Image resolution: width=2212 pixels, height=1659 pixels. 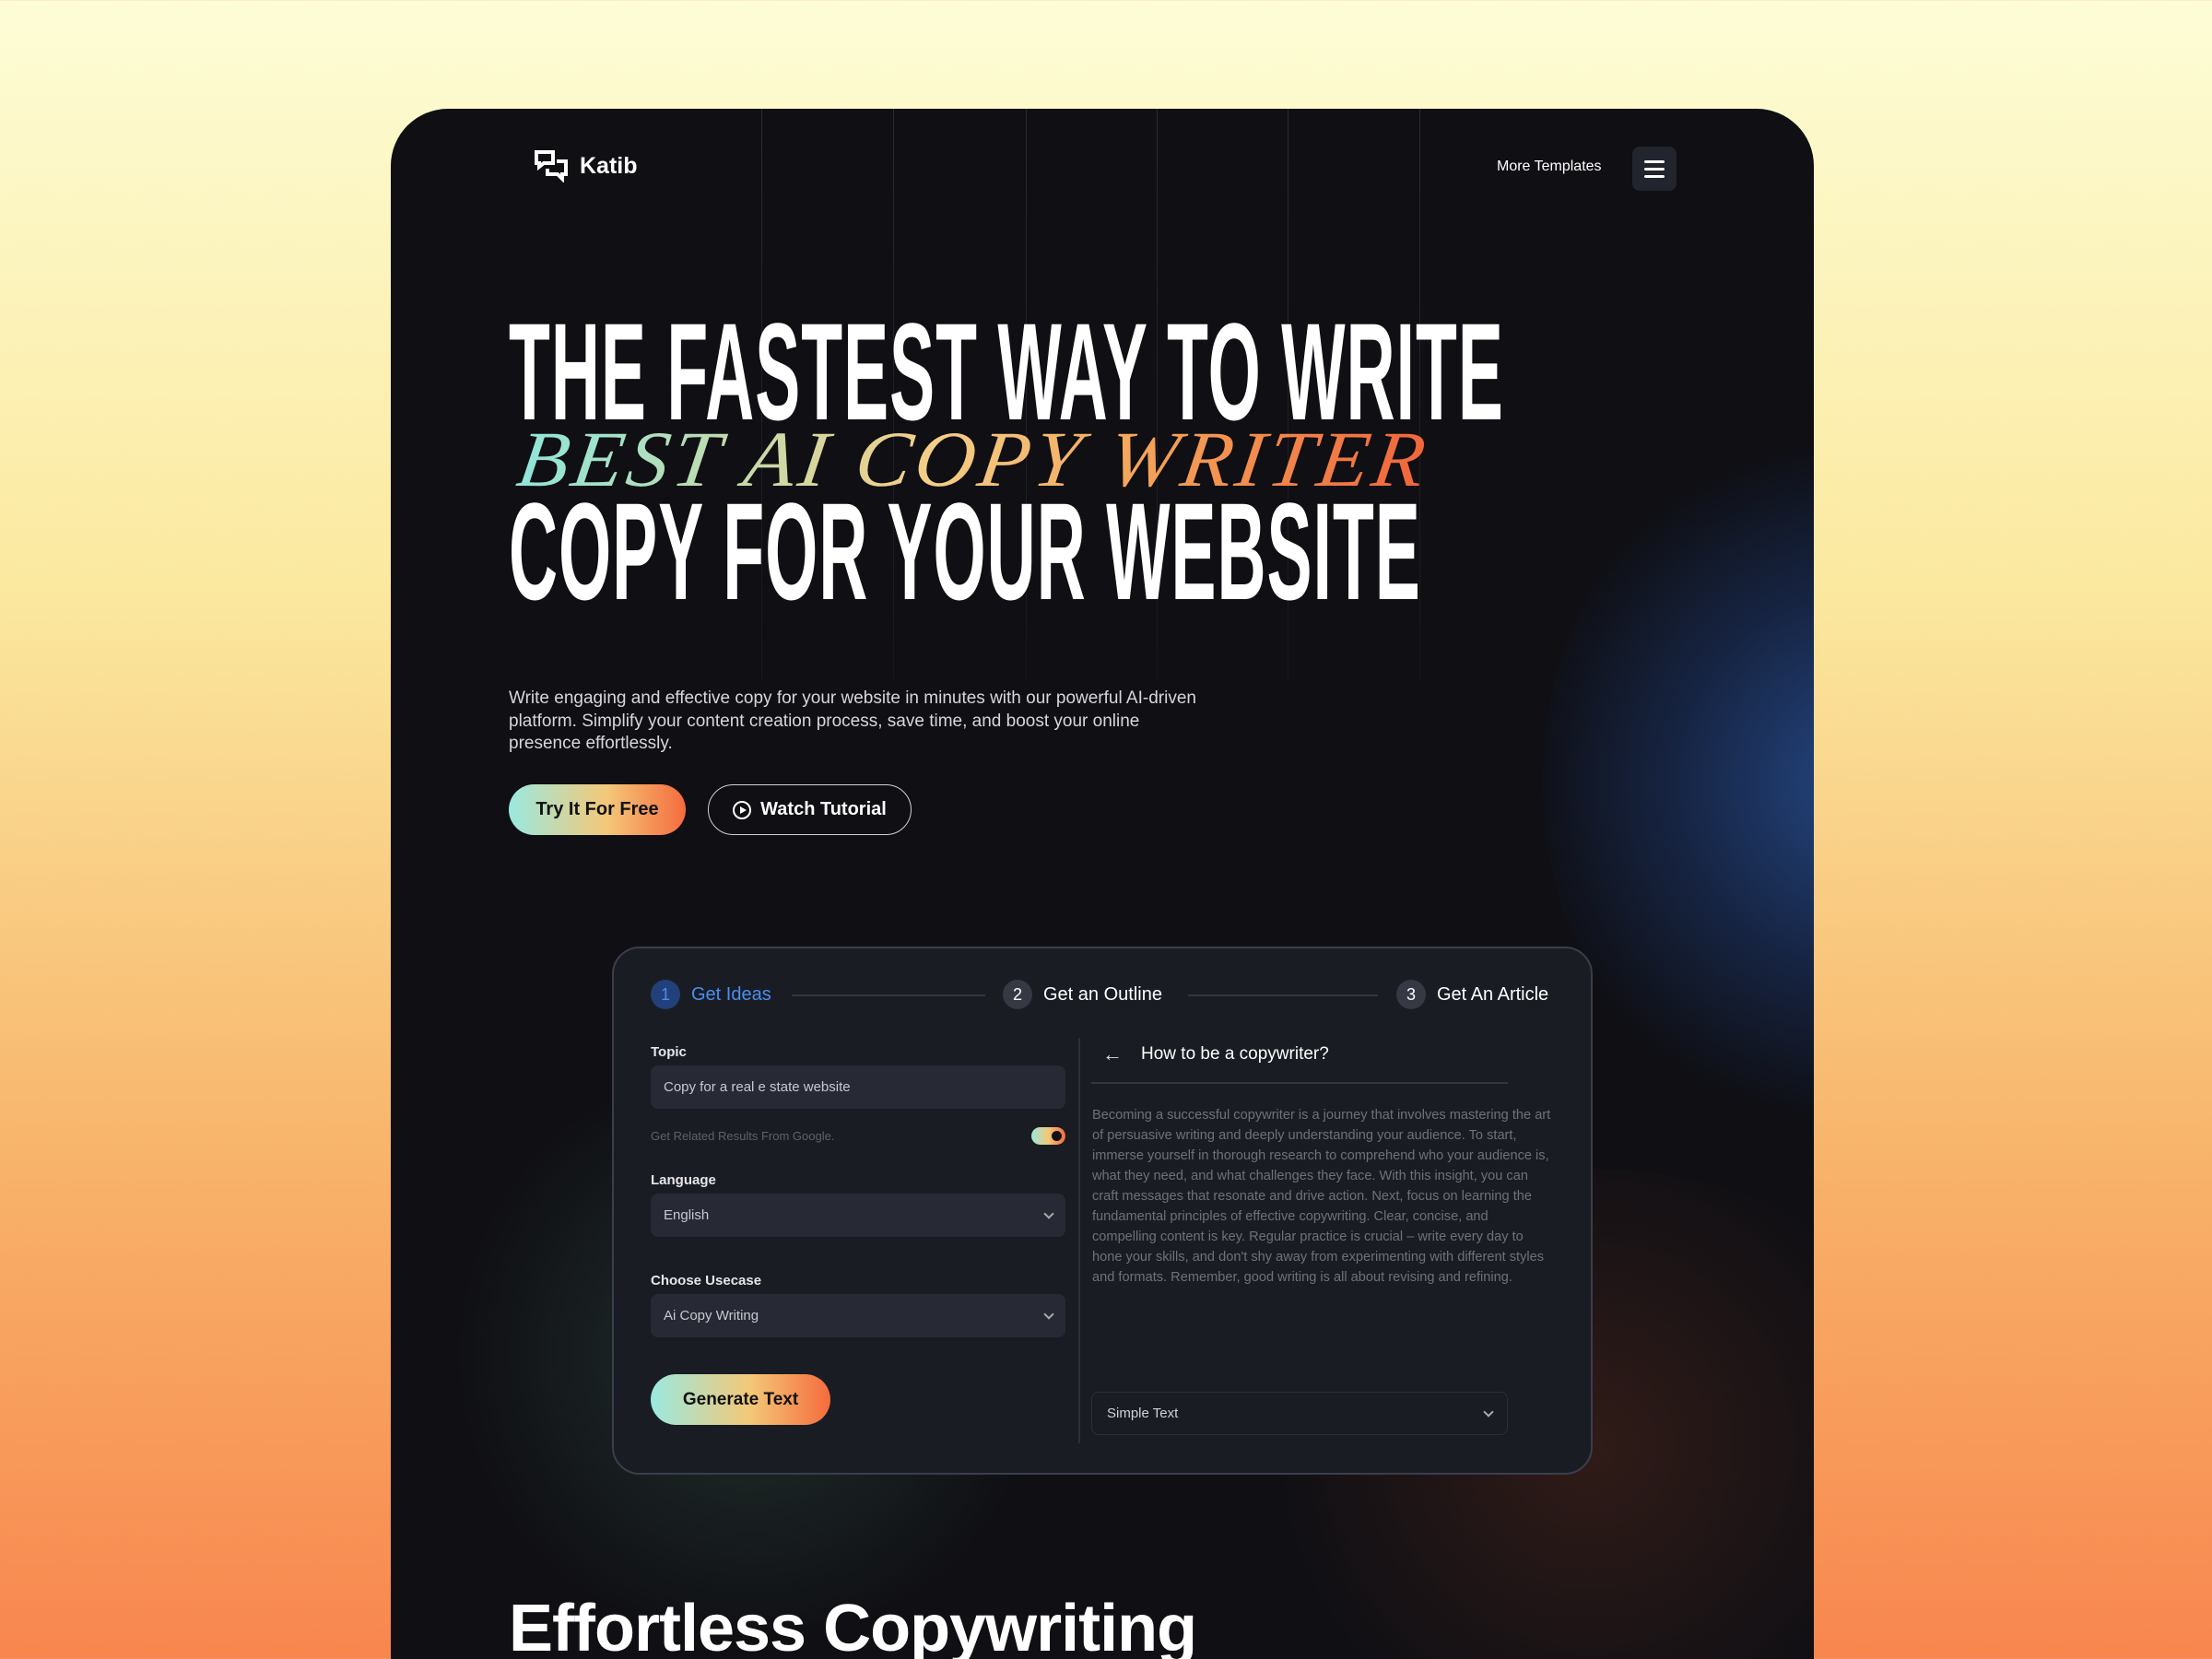 What do you see at coordinates (1654, 169) in the screenshot?
I see `menu-button` at bounding box center [1654, 169].